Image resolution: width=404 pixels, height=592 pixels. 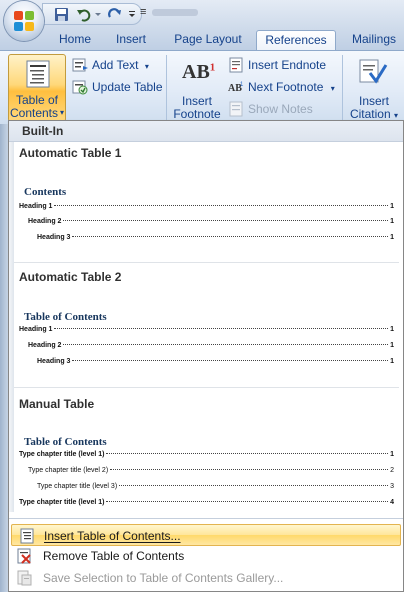 I want to click on table-of-contents-label-line2: Contents, so click(x=34, y=113).